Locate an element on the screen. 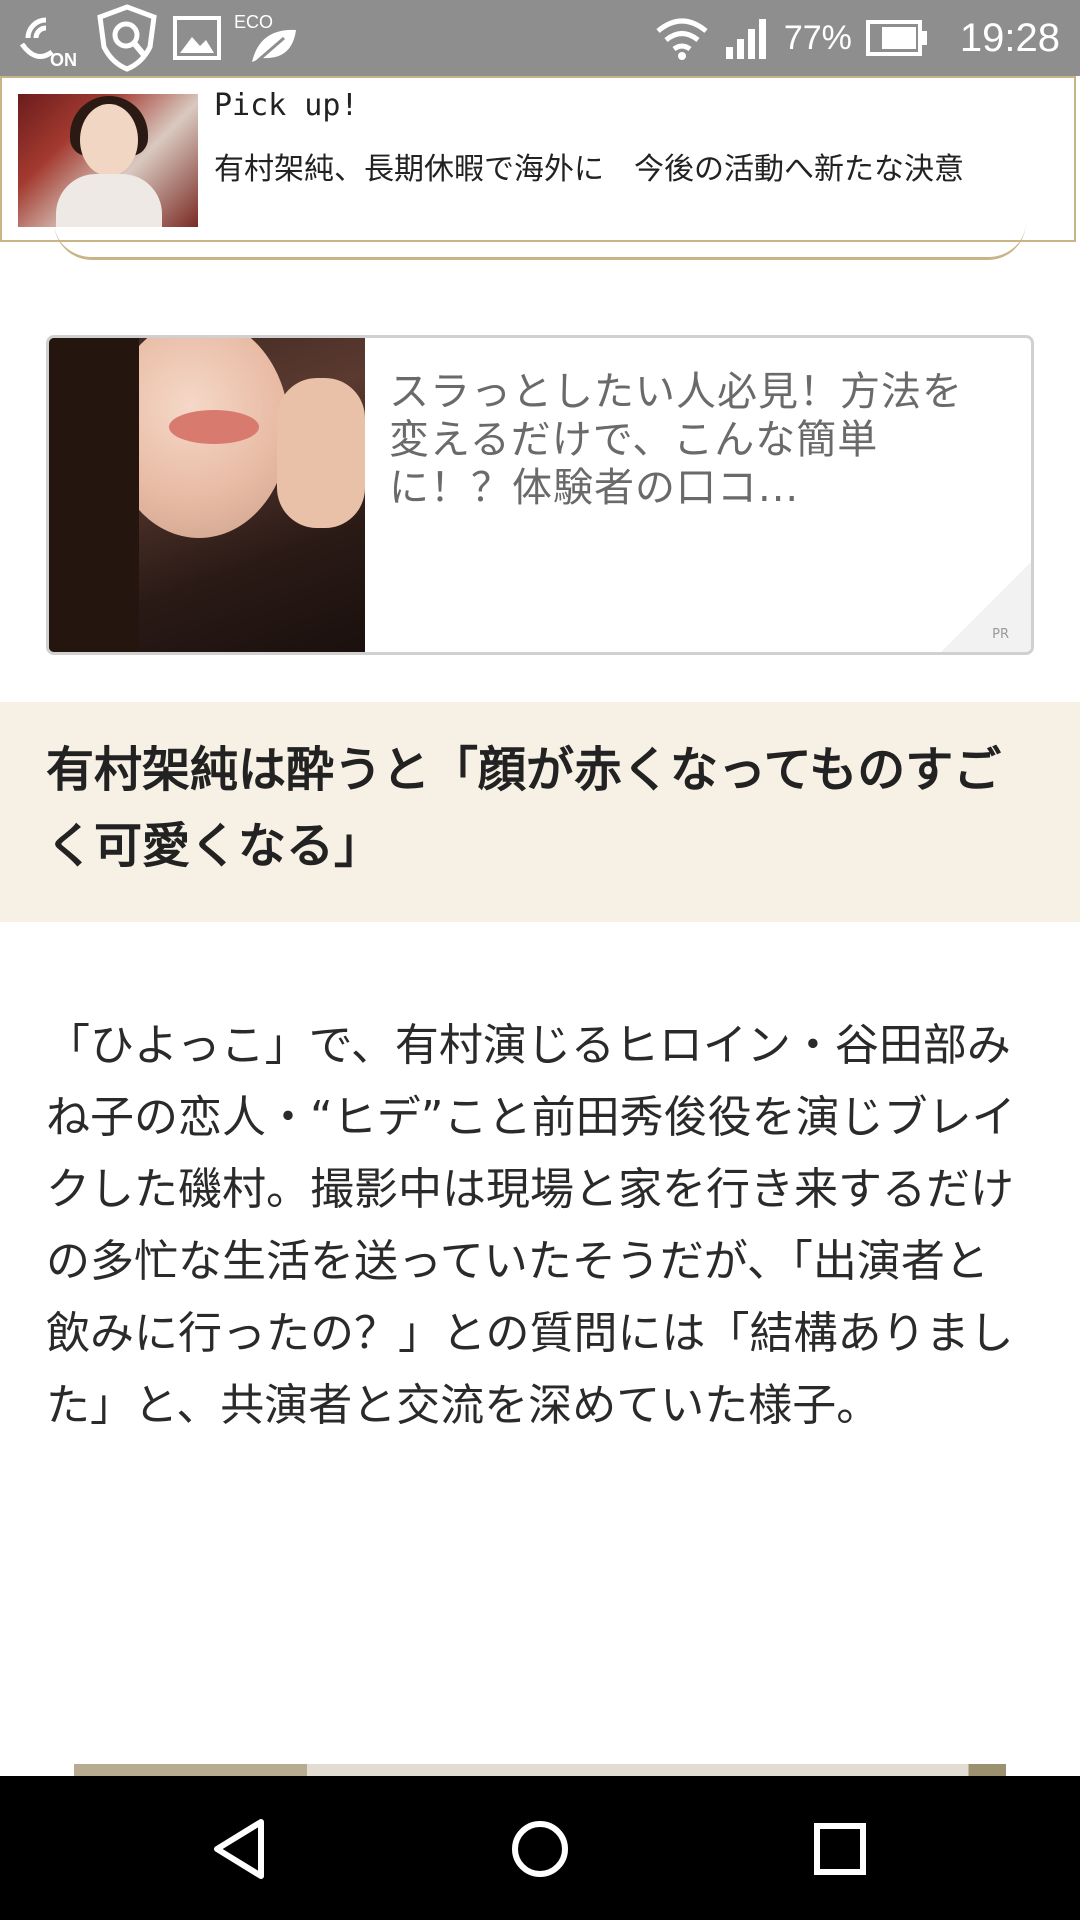 The width and height of the screenshot is (1080, 1920). next-content-edge is located at coordinates (540, 1770).